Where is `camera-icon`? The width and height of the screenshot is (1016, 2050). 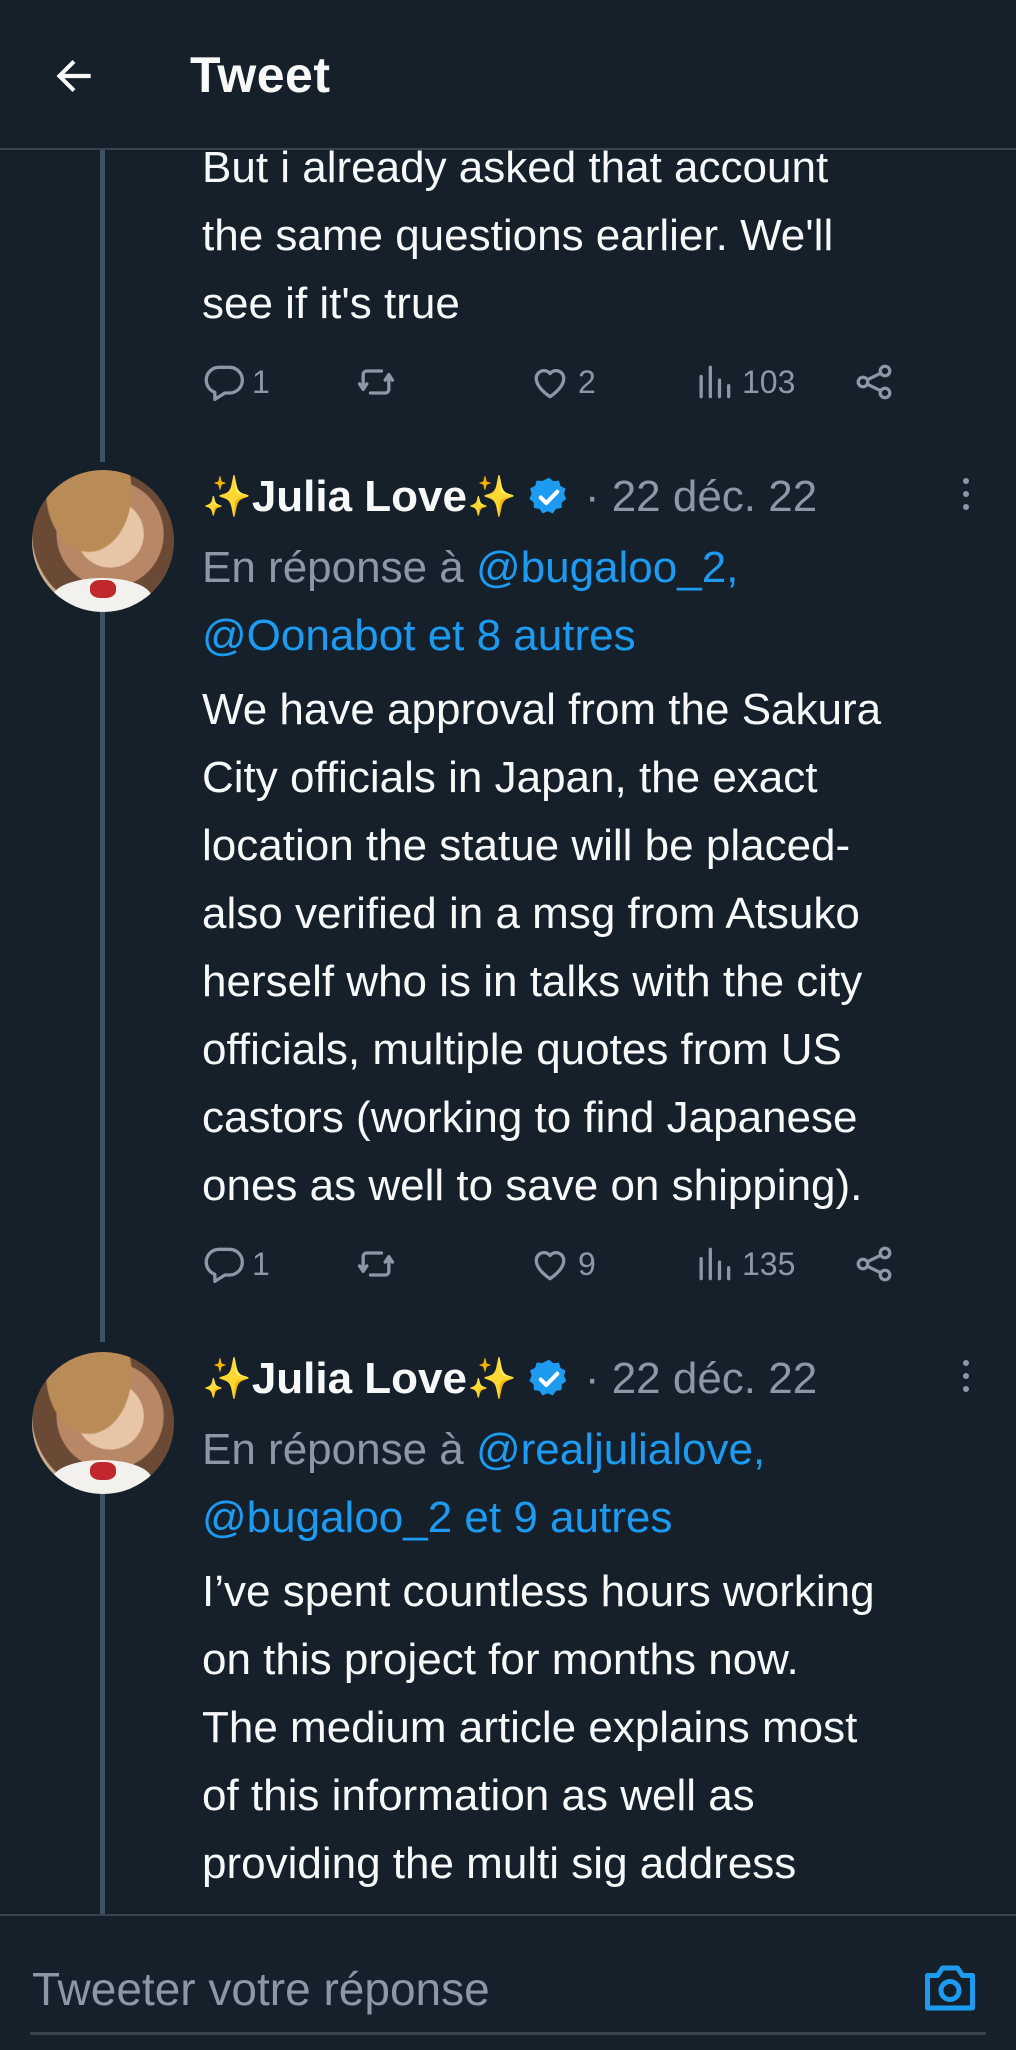 camera-icon is located at coordinates (950, 1988).